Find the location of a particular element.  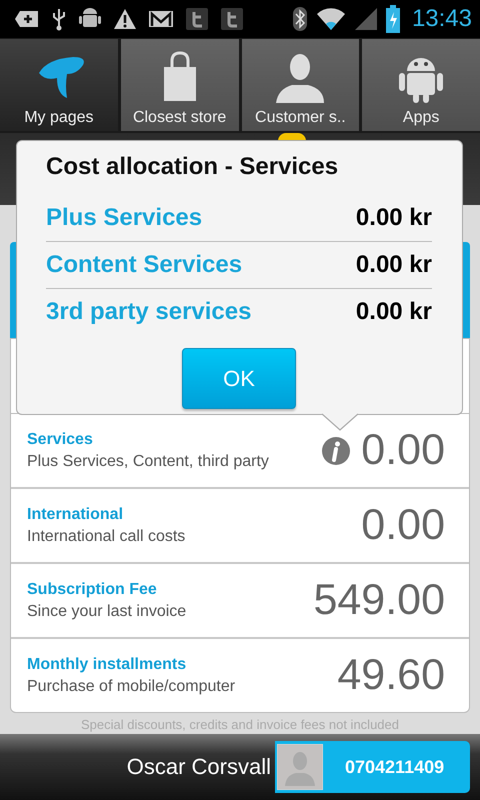

row-title: Monthly installments is located at coordinates (107, 665).